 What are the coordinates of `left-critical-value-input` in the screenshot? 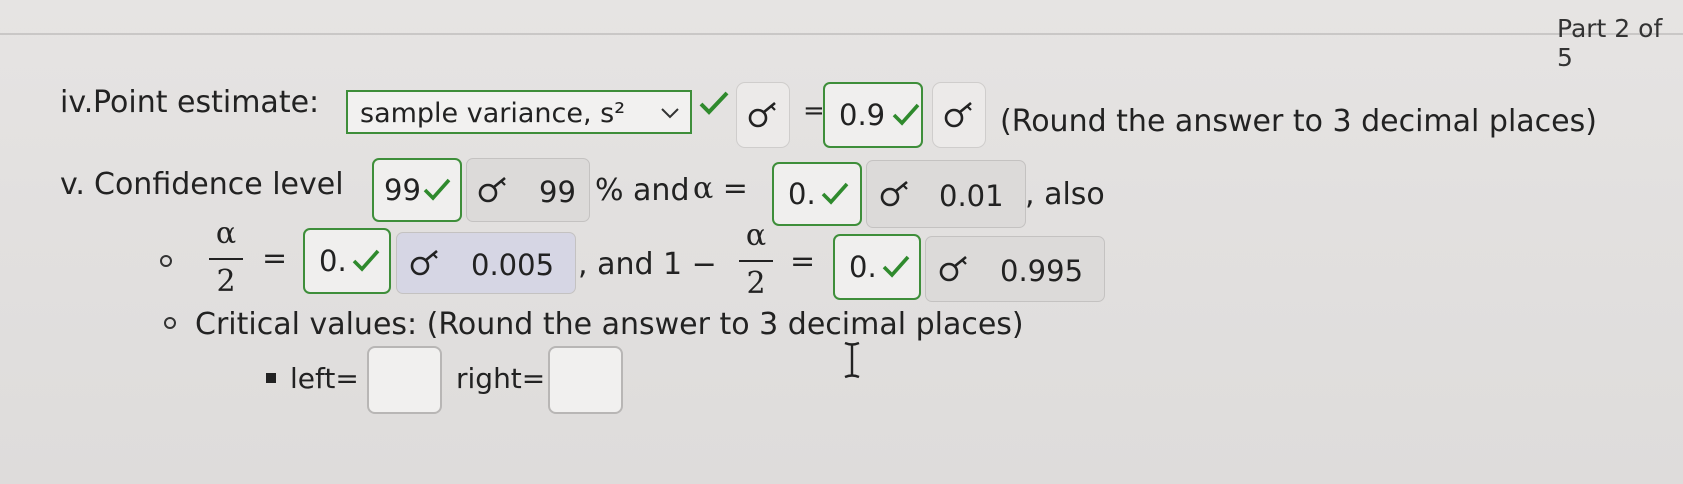 It's located at (404, 380).